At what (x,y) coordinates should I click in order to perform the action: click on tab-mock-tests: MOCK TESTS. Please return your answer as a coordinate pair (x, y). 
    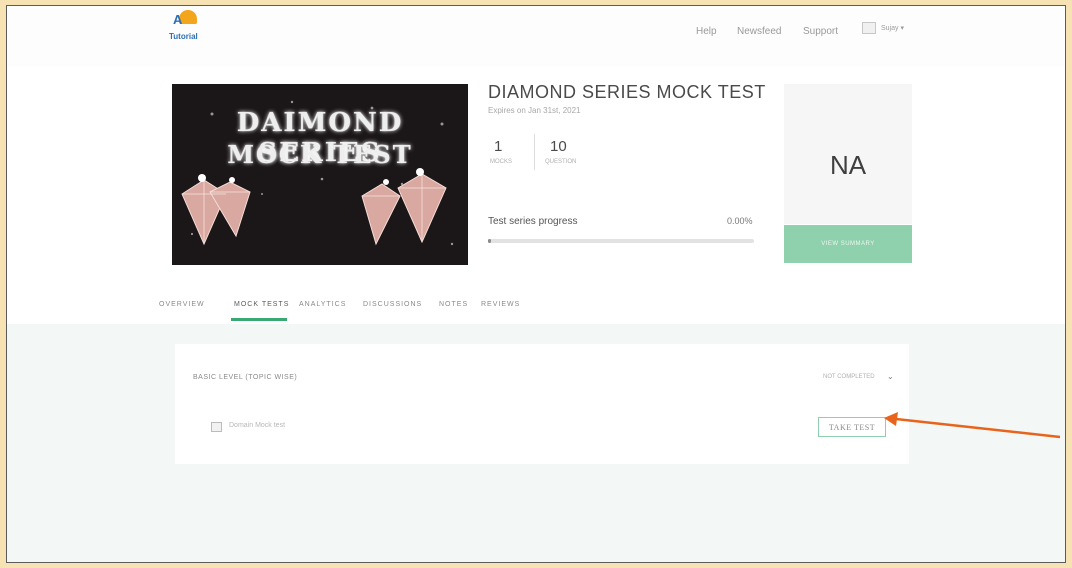
    Looking at the image, I should click on (261, 304).